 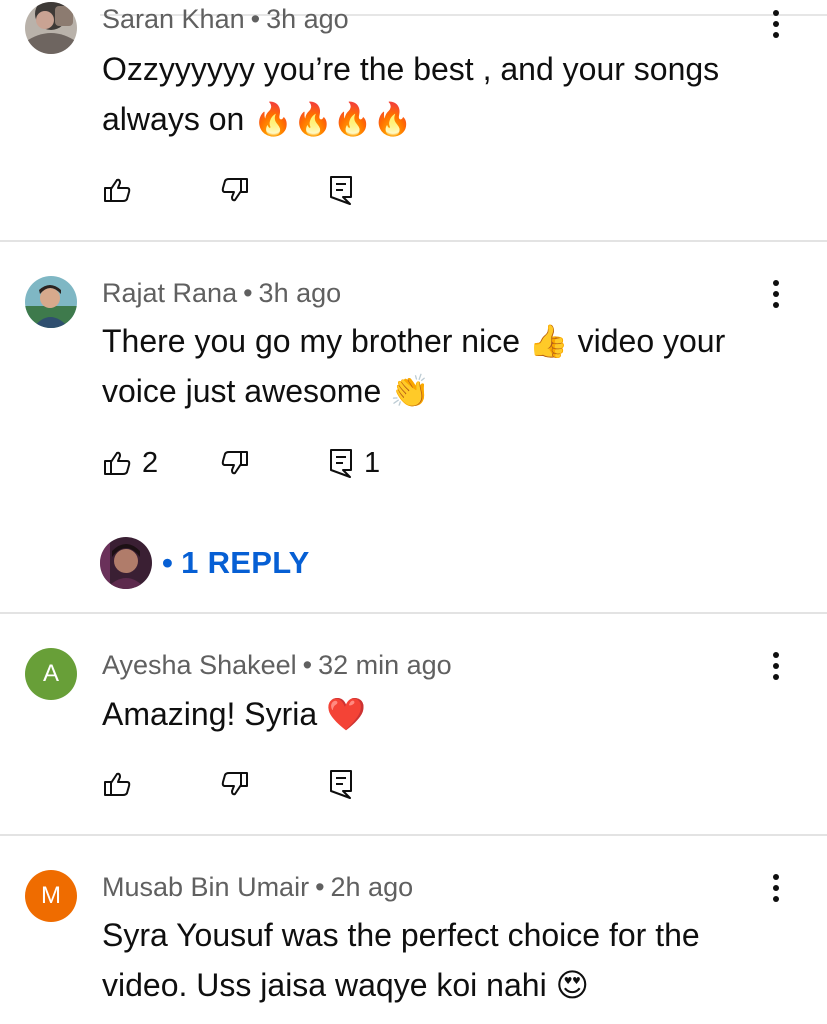 I want to click on comment-author: Rajat Rana, so click(x=169, y=293).